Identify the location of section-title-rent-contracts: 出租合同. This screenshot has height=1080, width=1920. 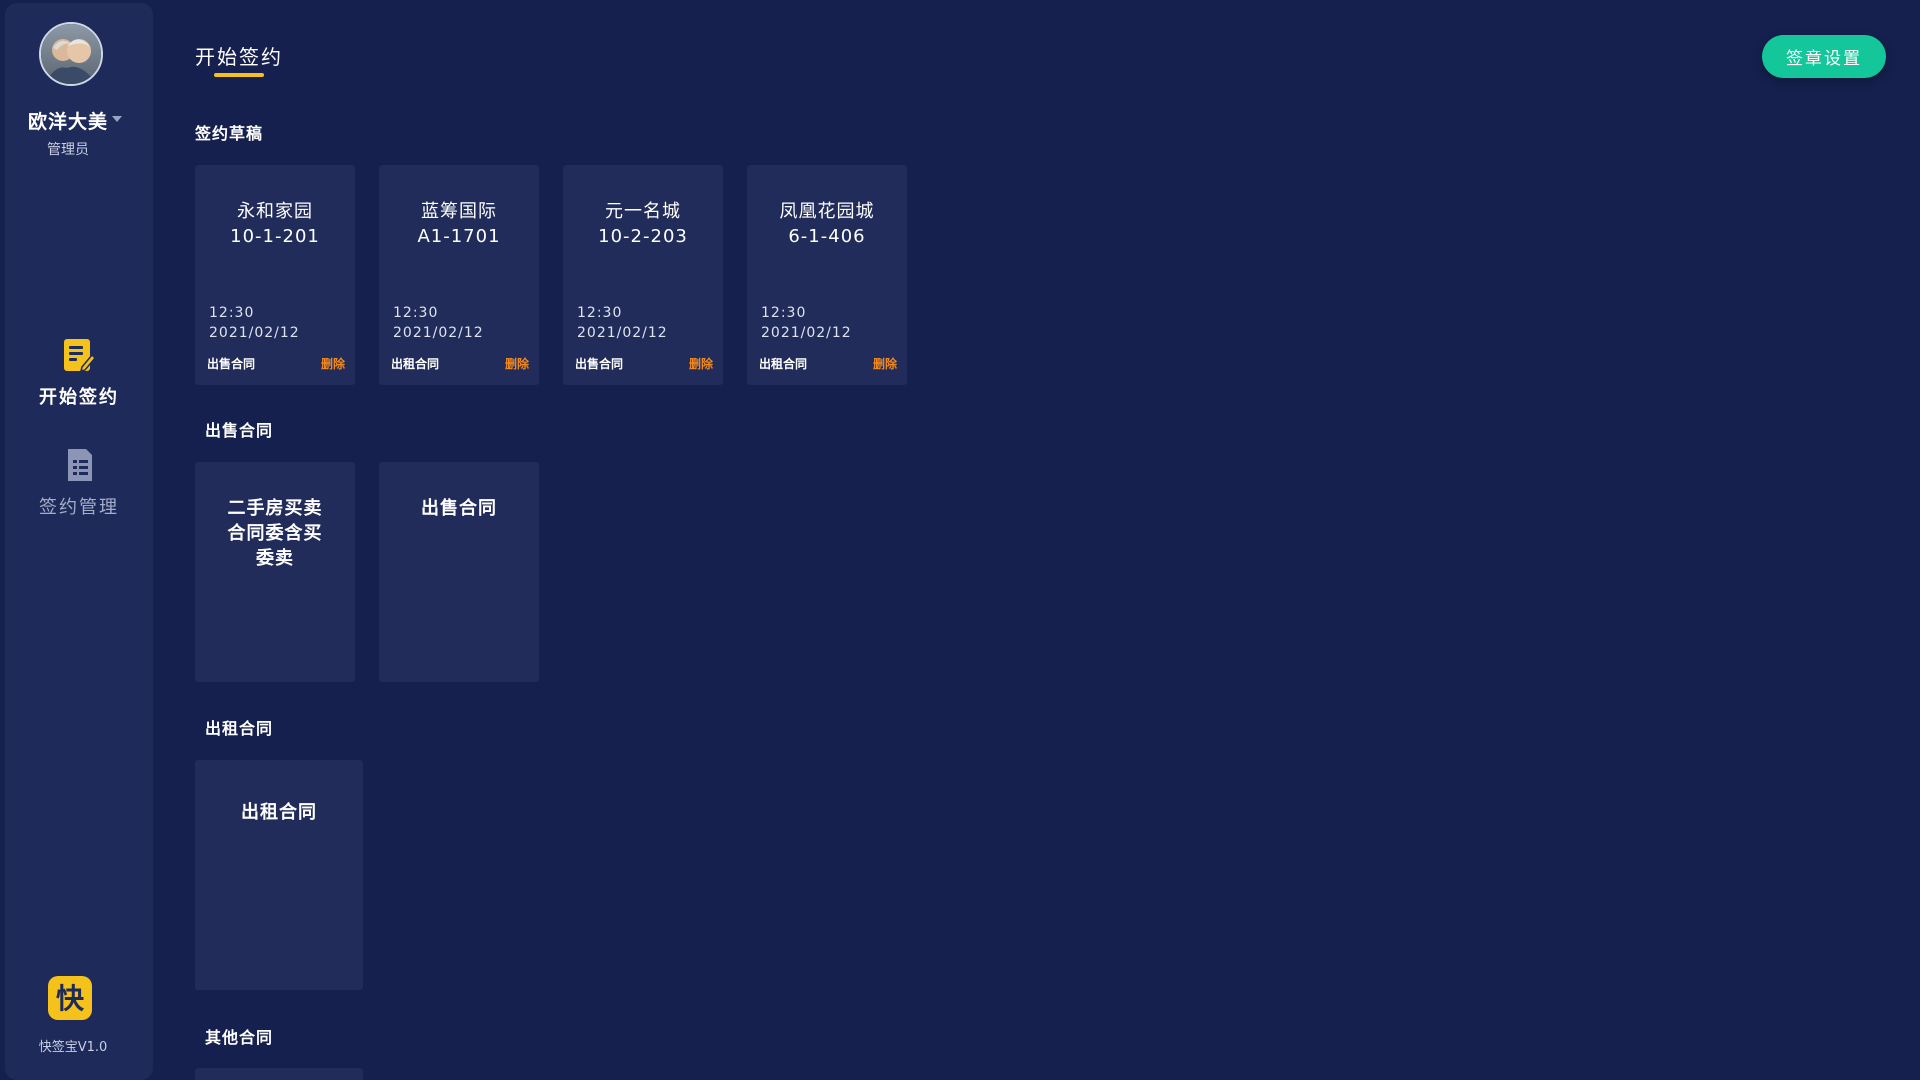
(239, 728).